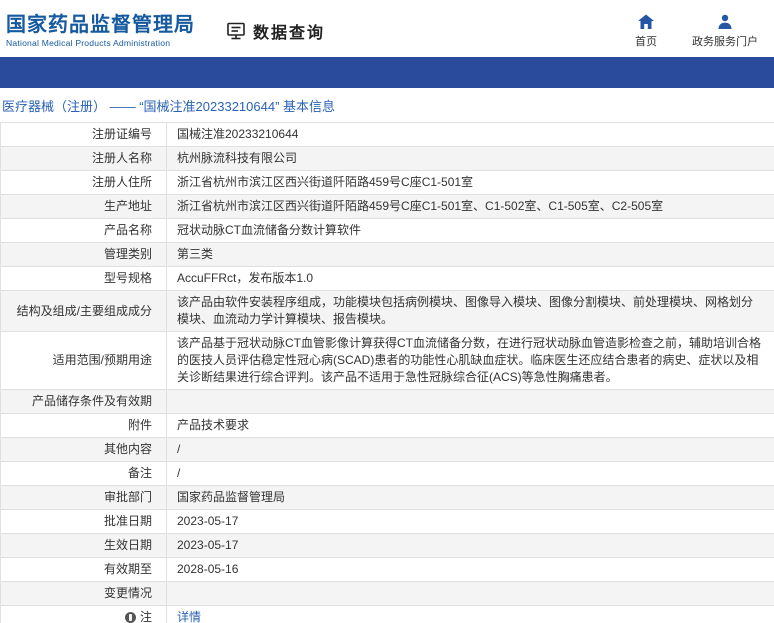  What do you see at coordinates (387, 426) in the screenshot?
I see `table-row: 附件 产品技术要求` at bounding box center [387, 426].